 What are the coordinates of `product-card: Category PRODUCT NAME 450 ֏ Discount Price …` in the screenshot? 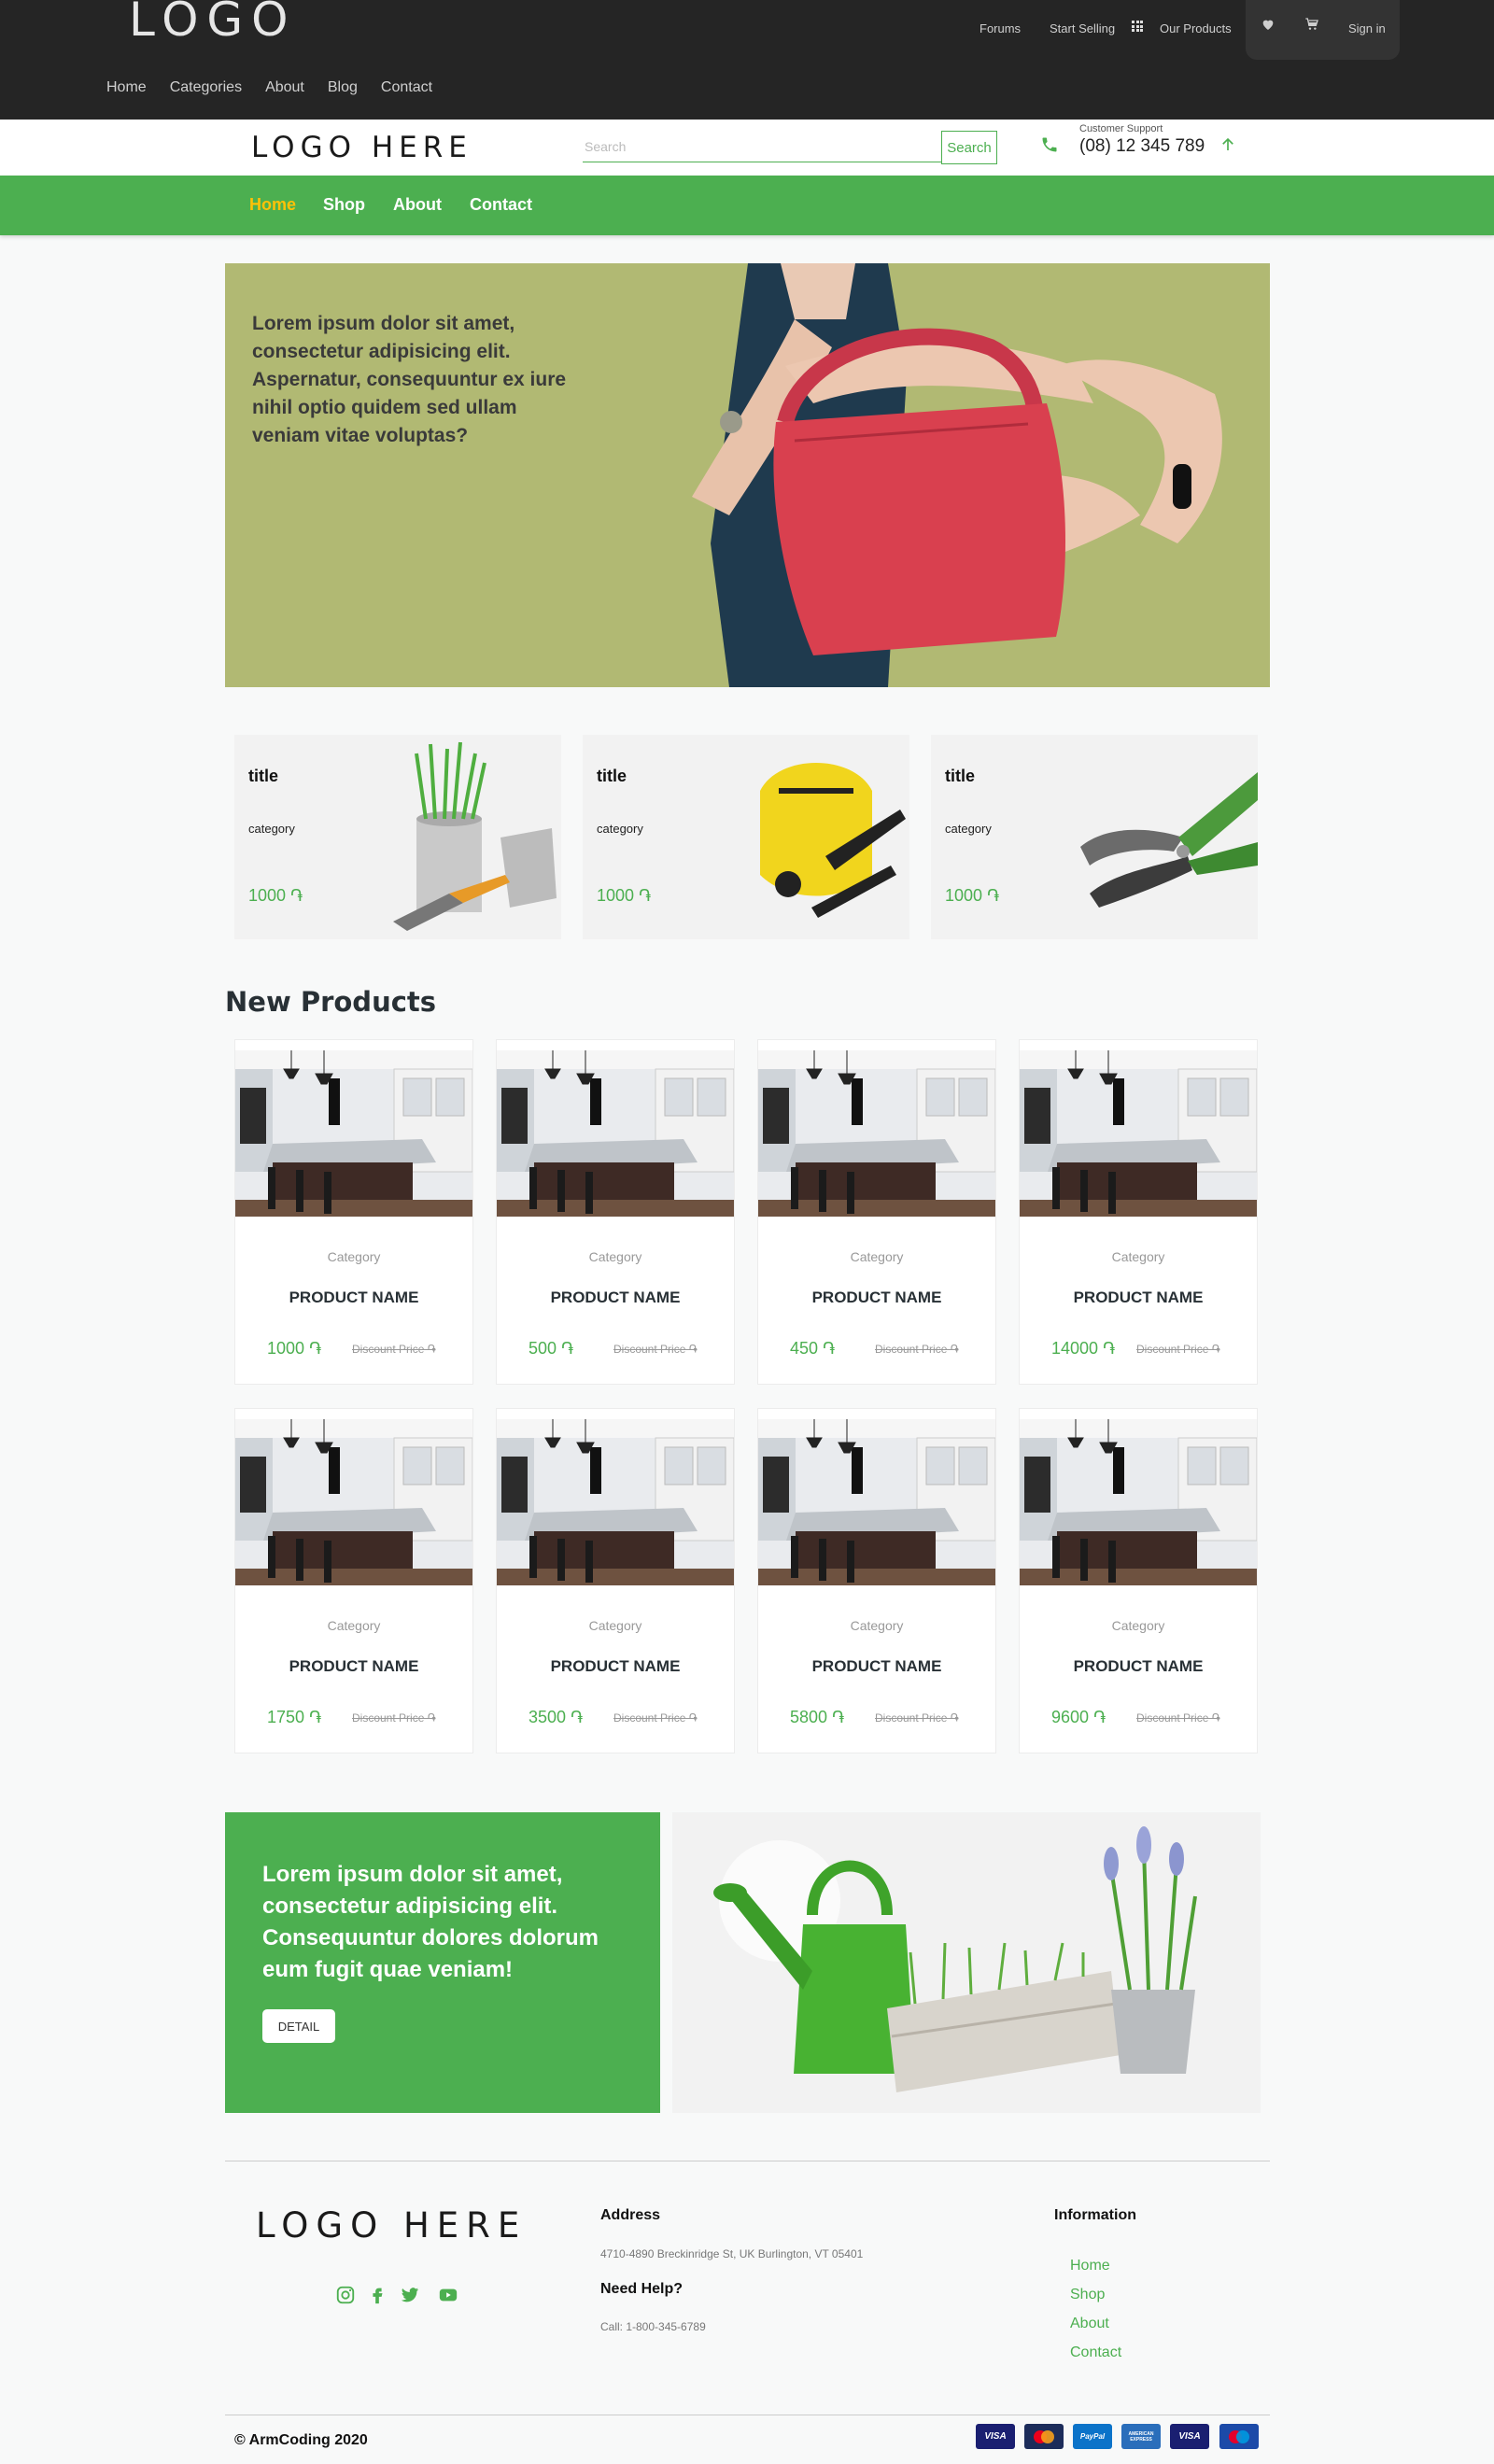 It's located at (876, 1212).